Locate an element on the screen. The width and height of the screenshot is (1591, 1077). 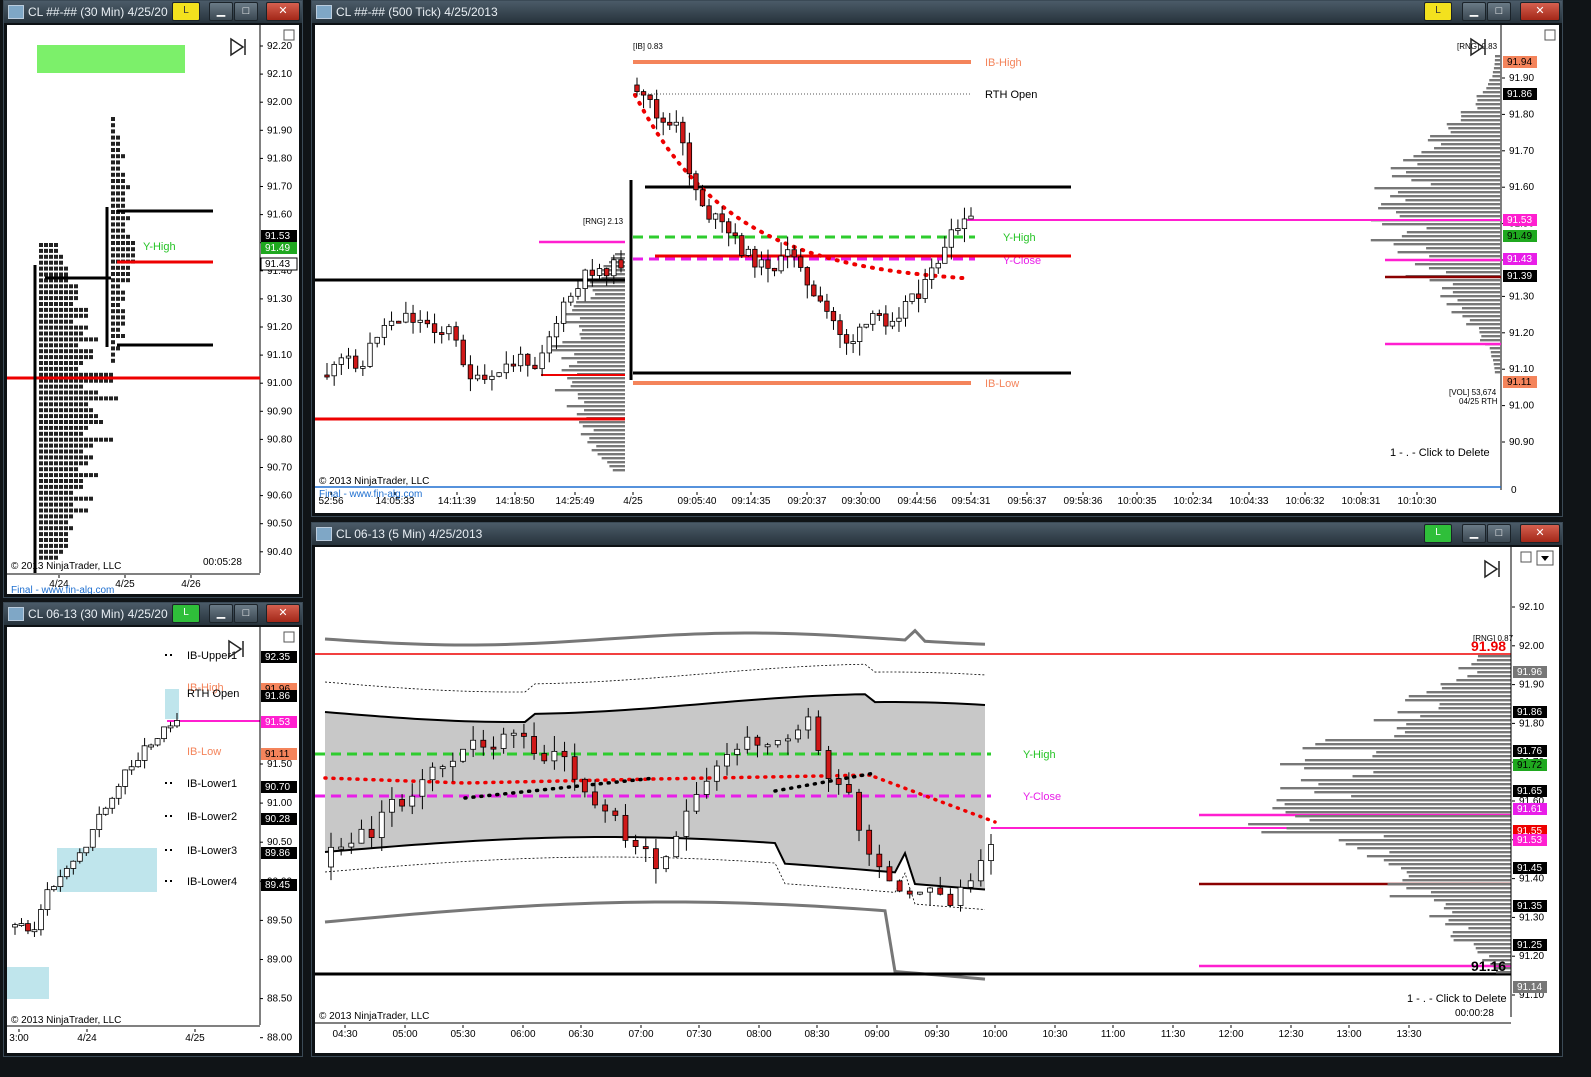
time-label: 12:00 is located at coordinates (1230, 1034).